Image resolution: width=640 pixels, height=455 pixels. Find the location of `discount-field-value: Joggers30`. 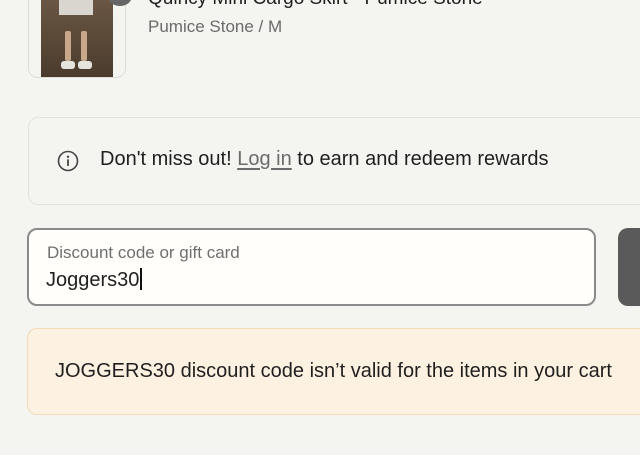

discount-field-value: Joggers30 is located at coordinates (94, 280).